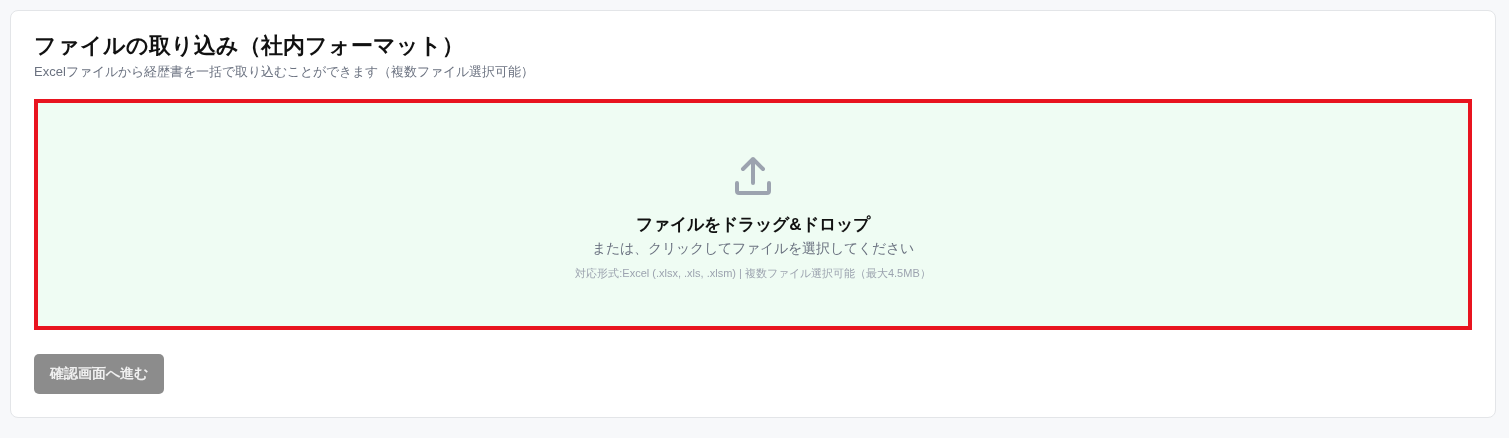  I want to click on page-subtitle: Excelファイルから経歴書を一括で取り込むことができます（複数ファイル選択可能）, so click(284, 72).